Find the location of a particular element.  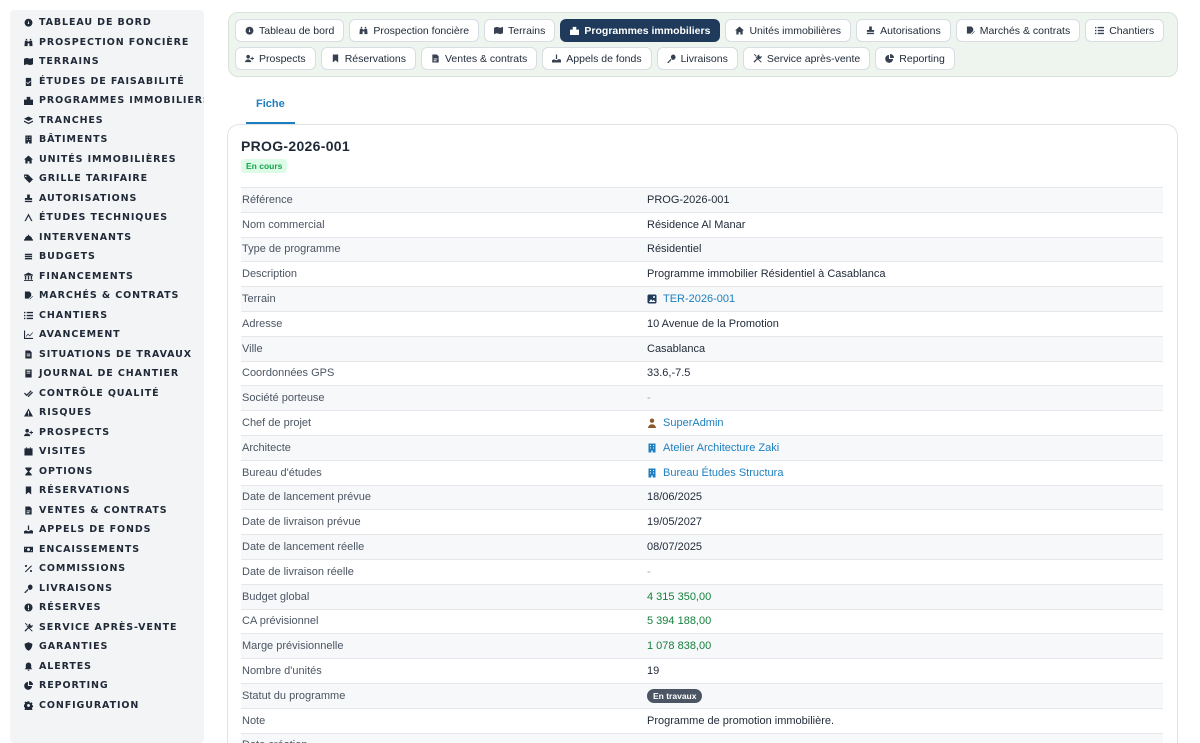

sidebar-item-livraisons: Livraisons is located at coordinates (107, 589).